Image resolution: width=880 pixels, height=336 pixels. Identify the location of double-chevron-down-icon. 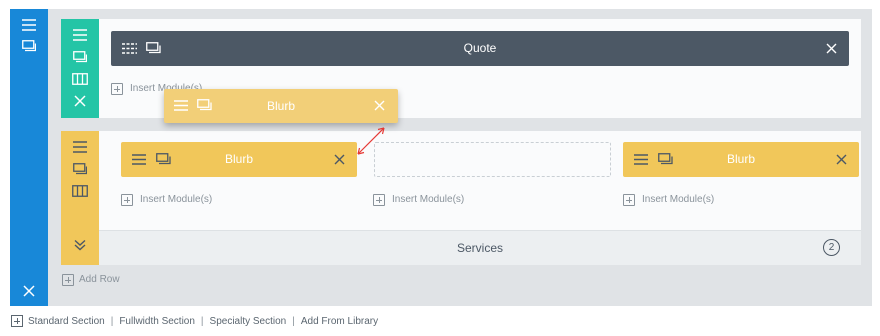
(80, 245).